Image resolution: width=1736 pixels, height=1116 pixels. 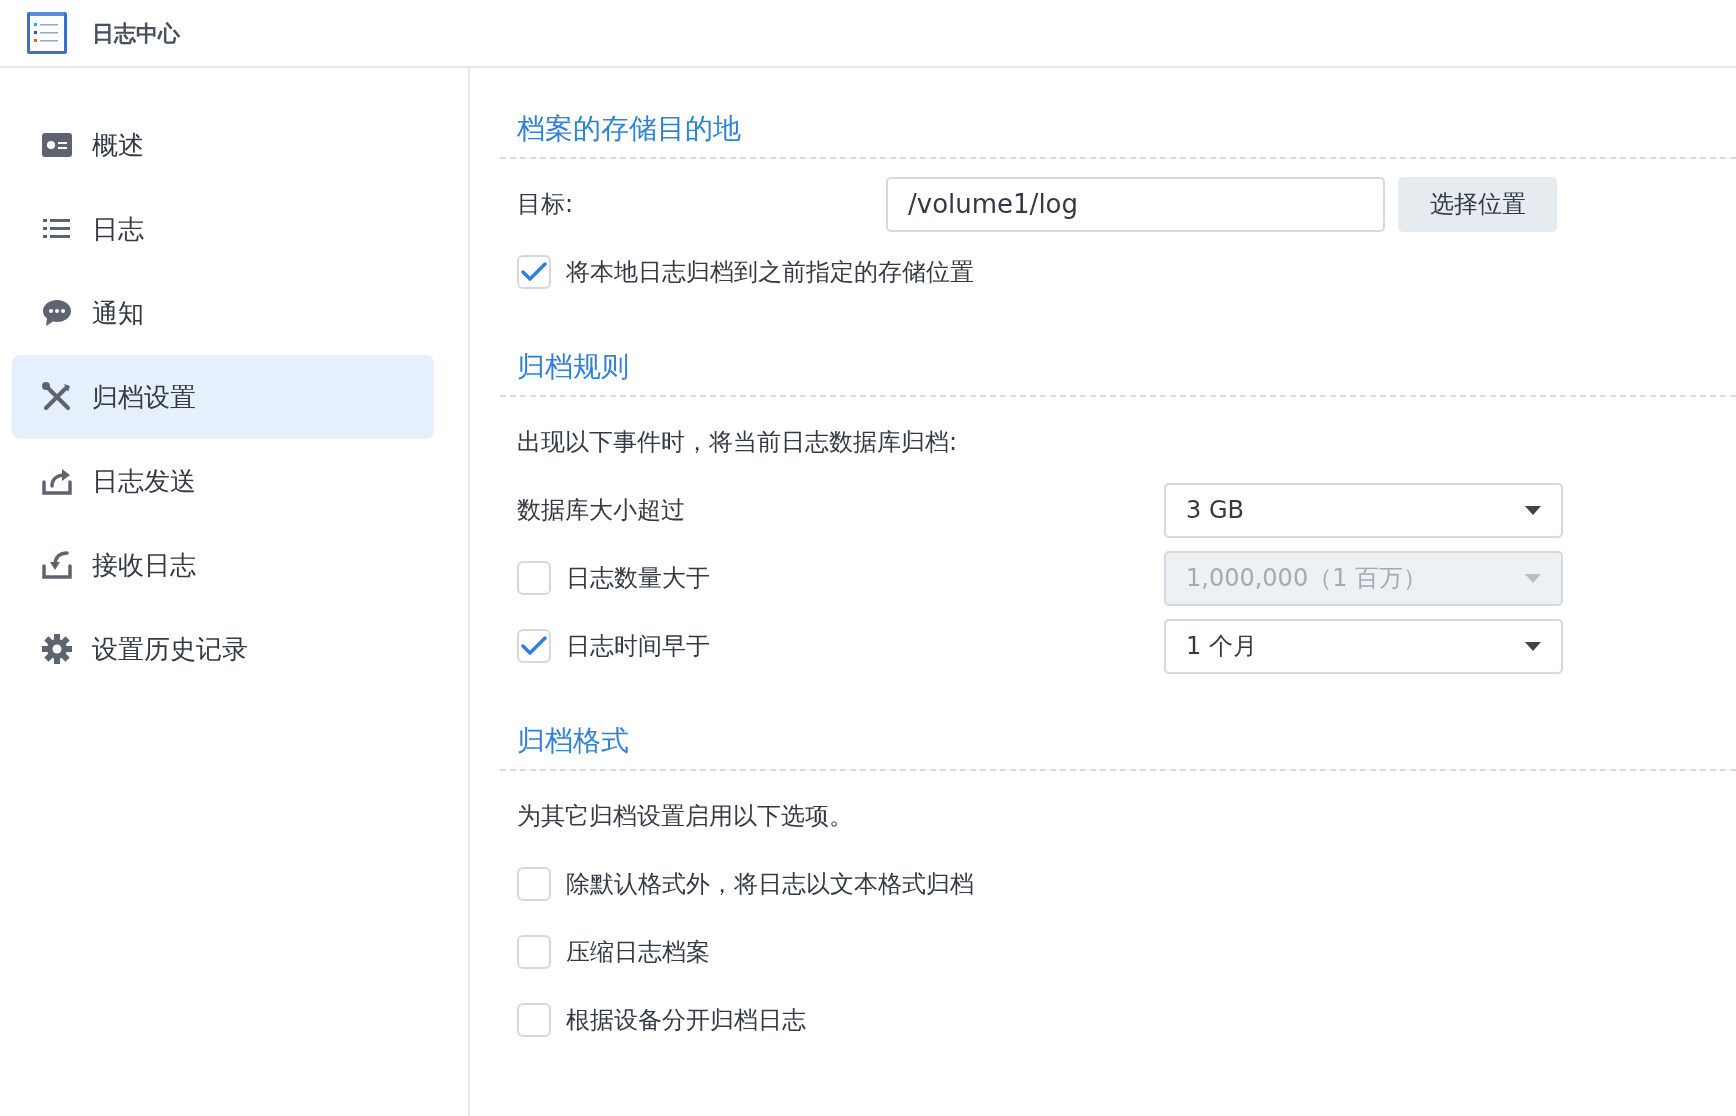 What do you see at coordinates (223, 145) in the screenshot?
I see `sidebar-item: 概述` at bounding box center [223, 145].